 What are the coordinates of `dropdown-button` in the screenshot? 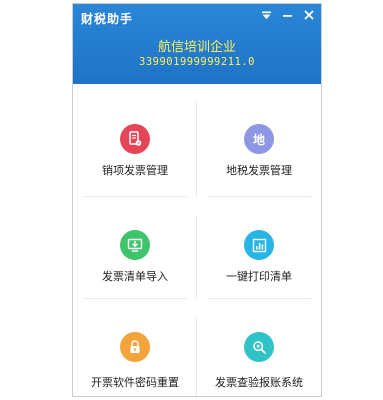 It's located at (266, 15).